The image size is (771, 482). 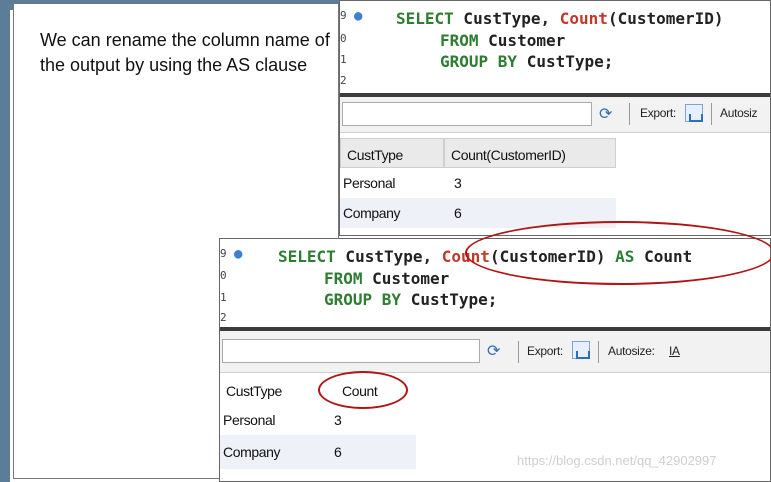 I want to click on result-toolbar-2: ⟳ Export: Autosize: IA, so click(x=495, y=352).